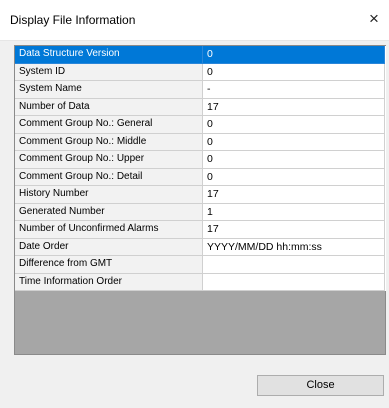 This screenshot has width=389, height=408. I want to click on grid-row-date-order: Date Order YYYY/MM/DD hh:mm:ss, so click(200, 247).